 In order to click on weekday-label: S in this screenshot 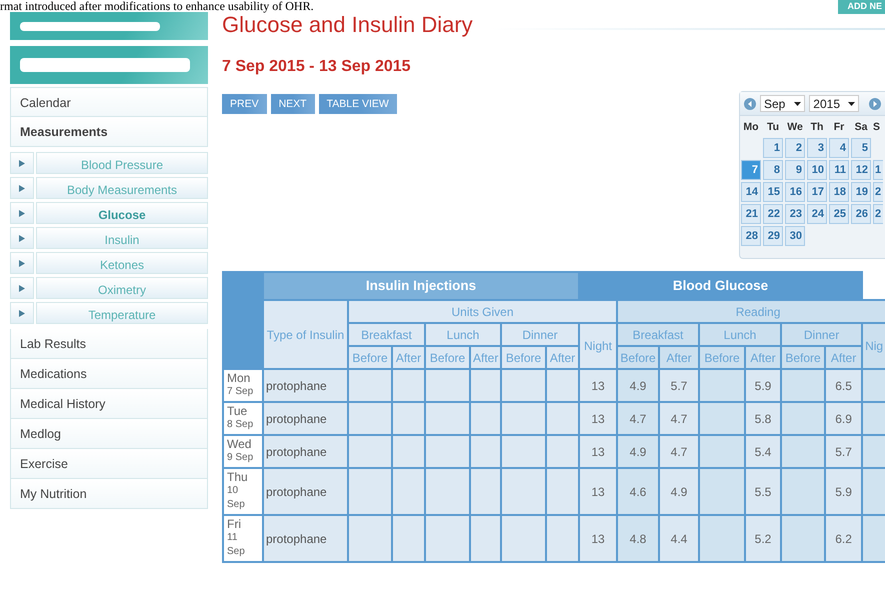, I will do `click(877, 127)`.